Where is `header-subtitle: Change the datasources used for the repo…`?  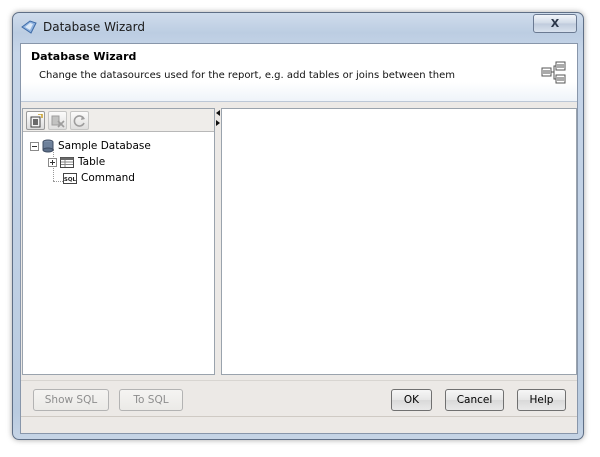
header-subtitle: Change the datasources used for the repo… is located at coordinates (247, 75).